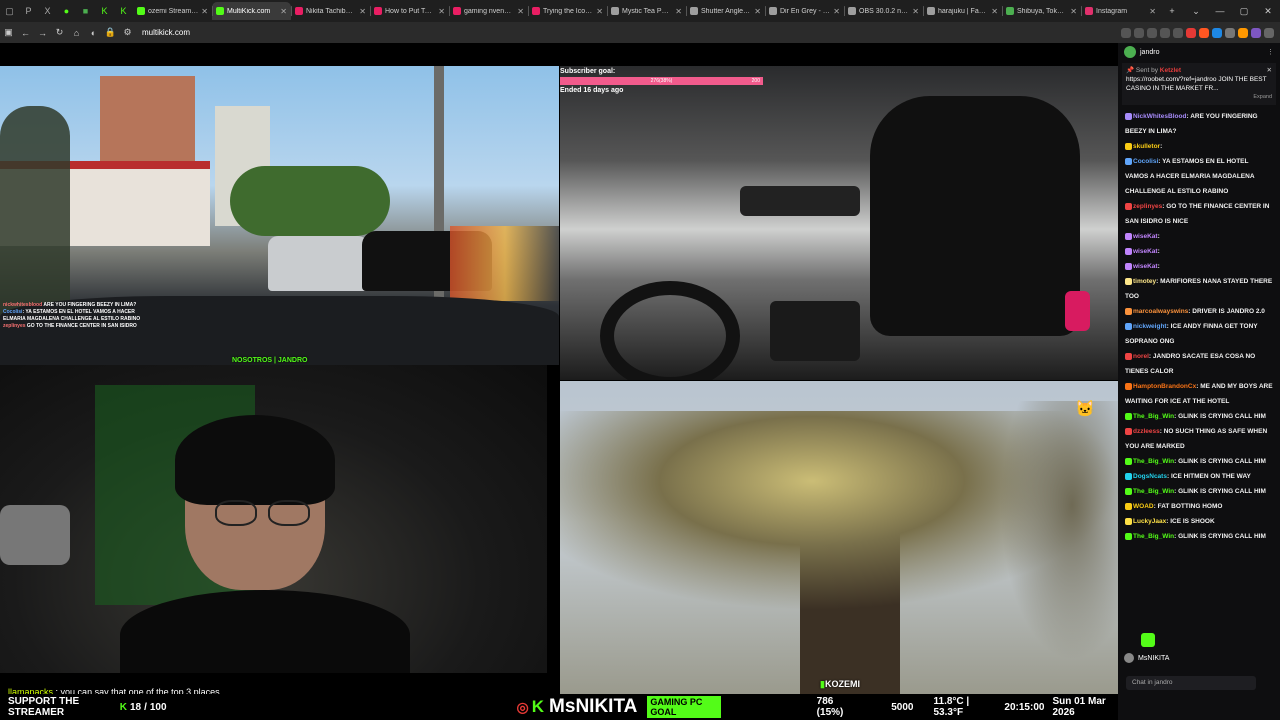  Describe the element at coordinates (28, 11) in the screenshot. I see `pinned-tab-p-icon: P` at that location.